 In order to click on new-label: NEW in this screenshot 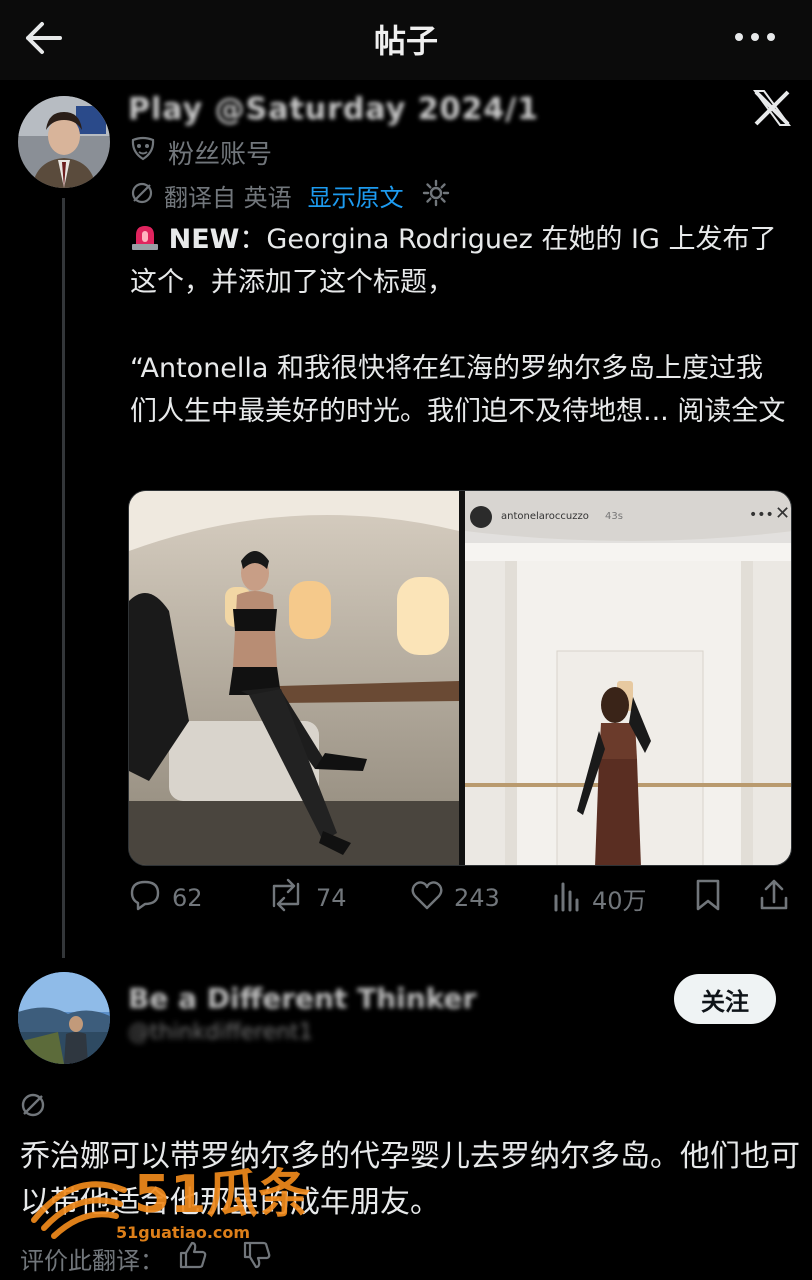, I will do `click(204, 239)`.